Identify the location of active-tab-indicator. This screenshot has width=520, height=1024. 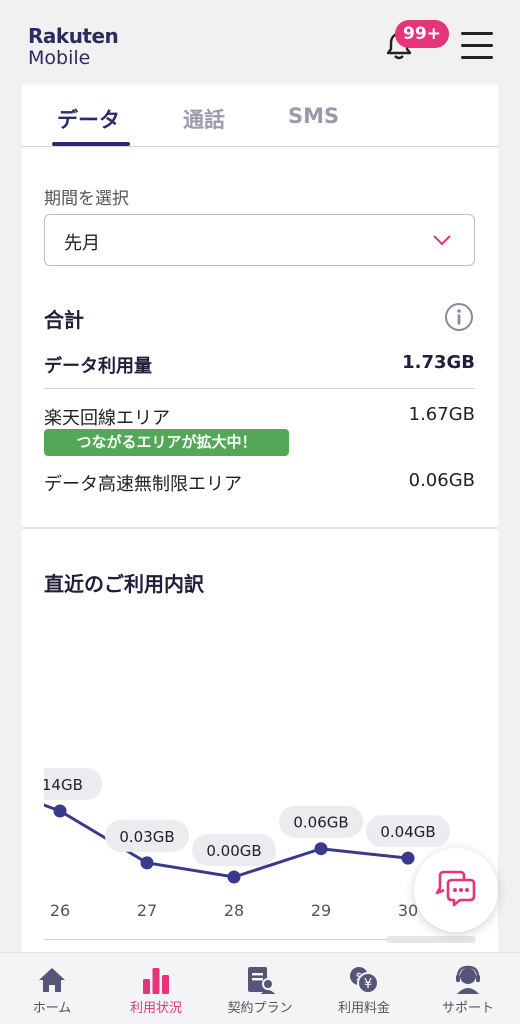
(91, 144).